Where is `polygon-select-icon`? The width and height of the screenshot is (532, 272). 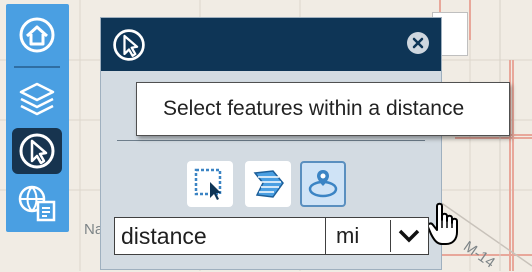
polygon-select-icon is located at coordinates (268, 184).